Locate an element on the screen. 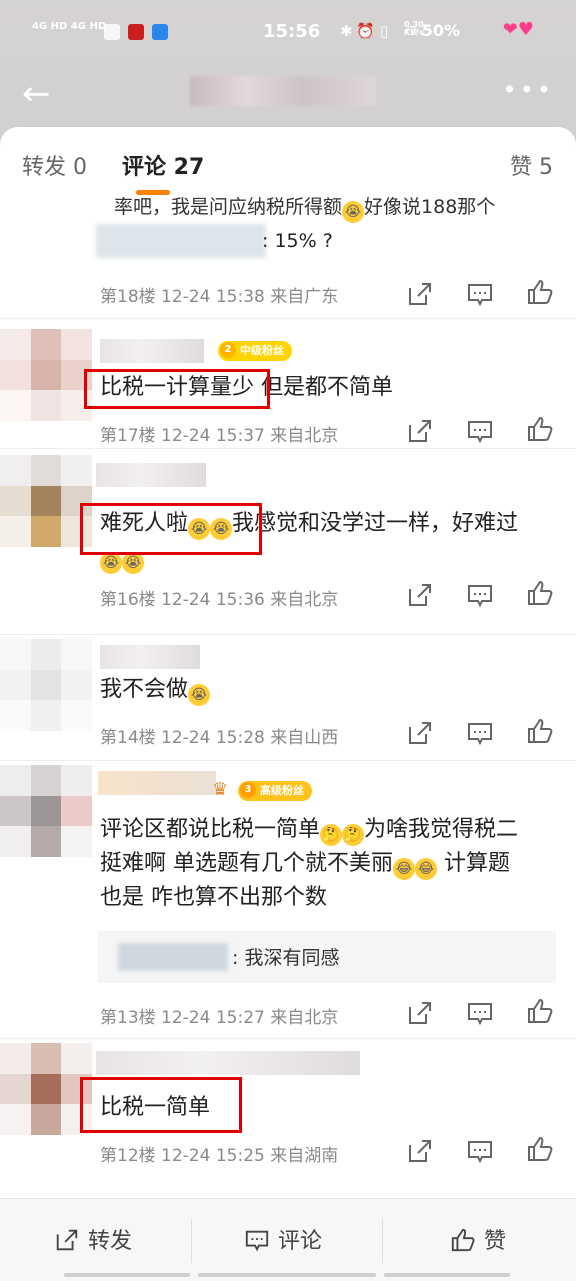  comment-text: 也是 咋也算不出那个数 is located at coordinates (213, 897).